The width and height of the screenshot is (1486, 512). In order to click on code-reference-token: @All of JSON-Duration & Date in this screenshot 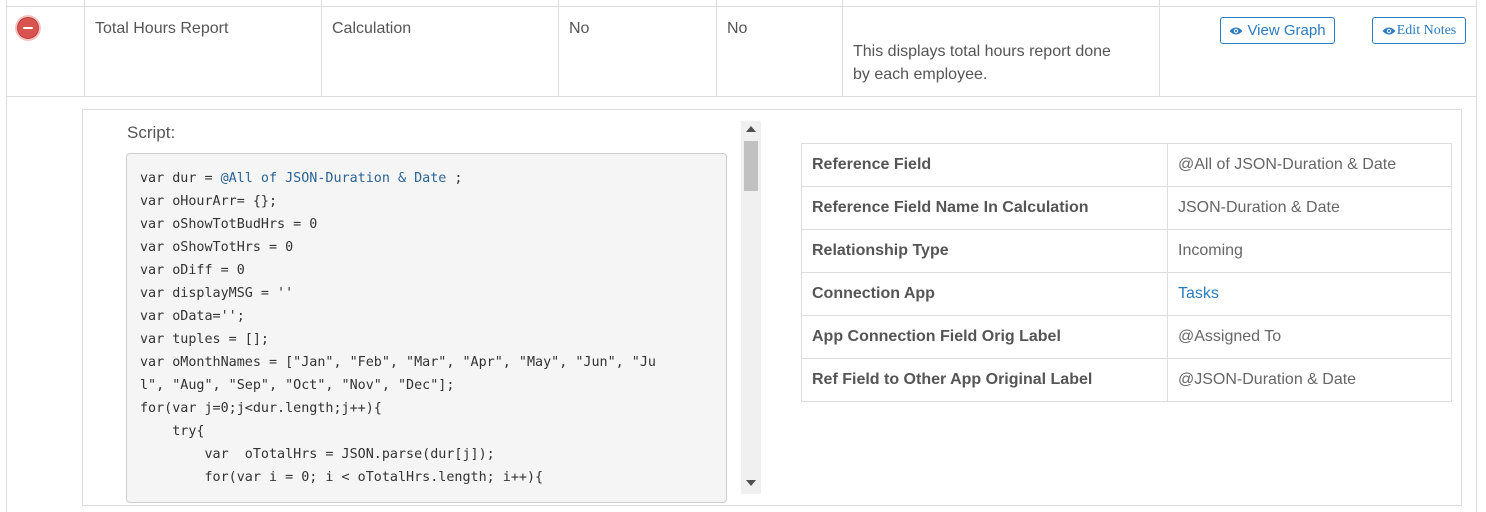, I will do `click(333, 178)`.